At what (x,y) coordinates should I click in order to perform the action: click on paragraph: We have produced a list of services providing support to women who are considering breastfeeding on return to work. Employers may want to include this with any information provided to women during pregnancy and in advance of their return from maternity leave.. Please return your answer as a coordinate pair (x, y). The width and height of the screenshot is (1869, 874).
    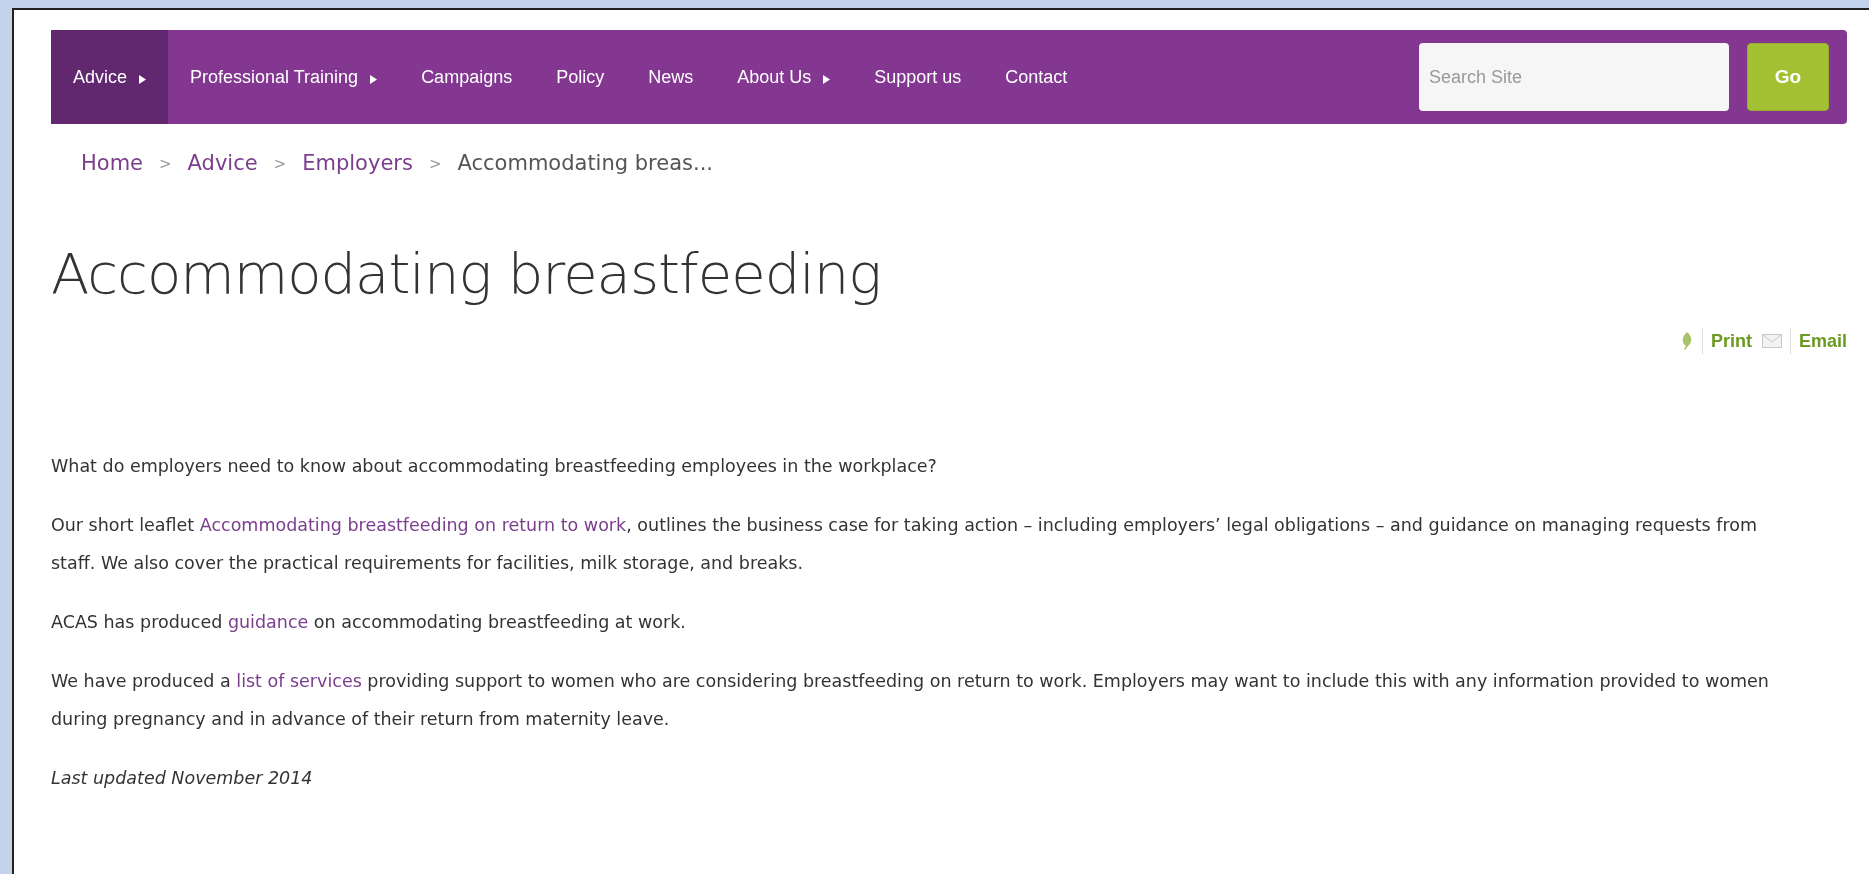
    Looking at the image, I should click on (910, 700).